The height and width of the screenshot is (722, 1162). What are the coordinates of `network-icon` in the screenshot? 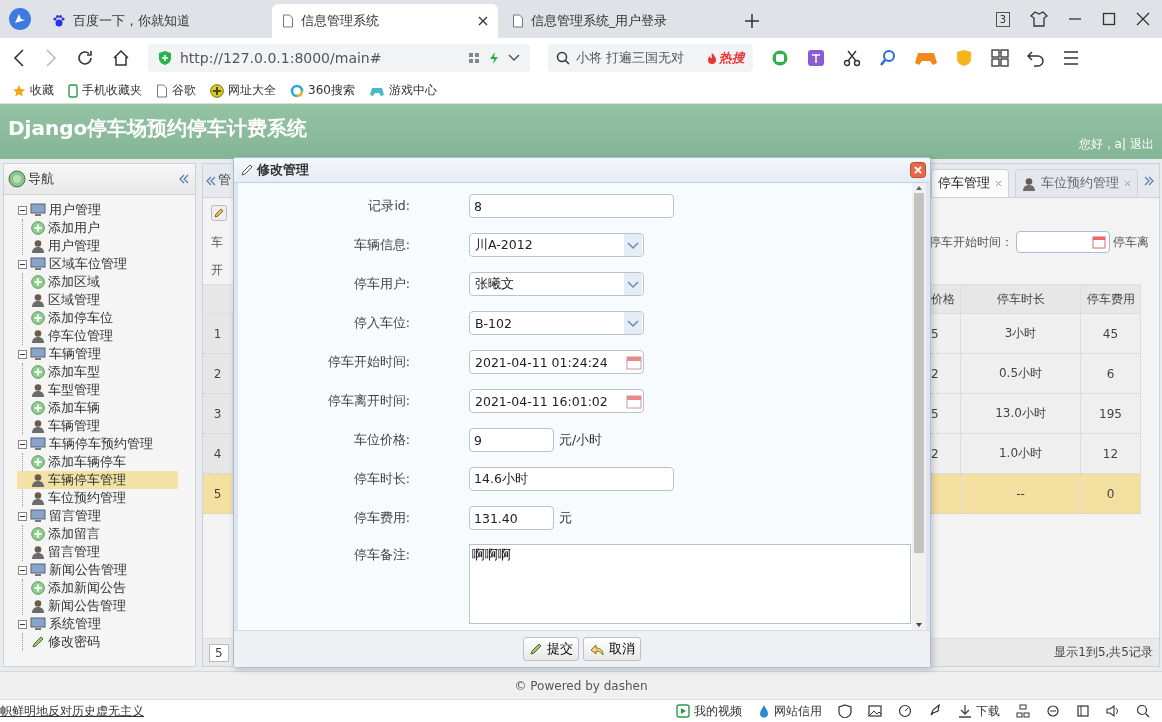 It's located at (1023, 711).